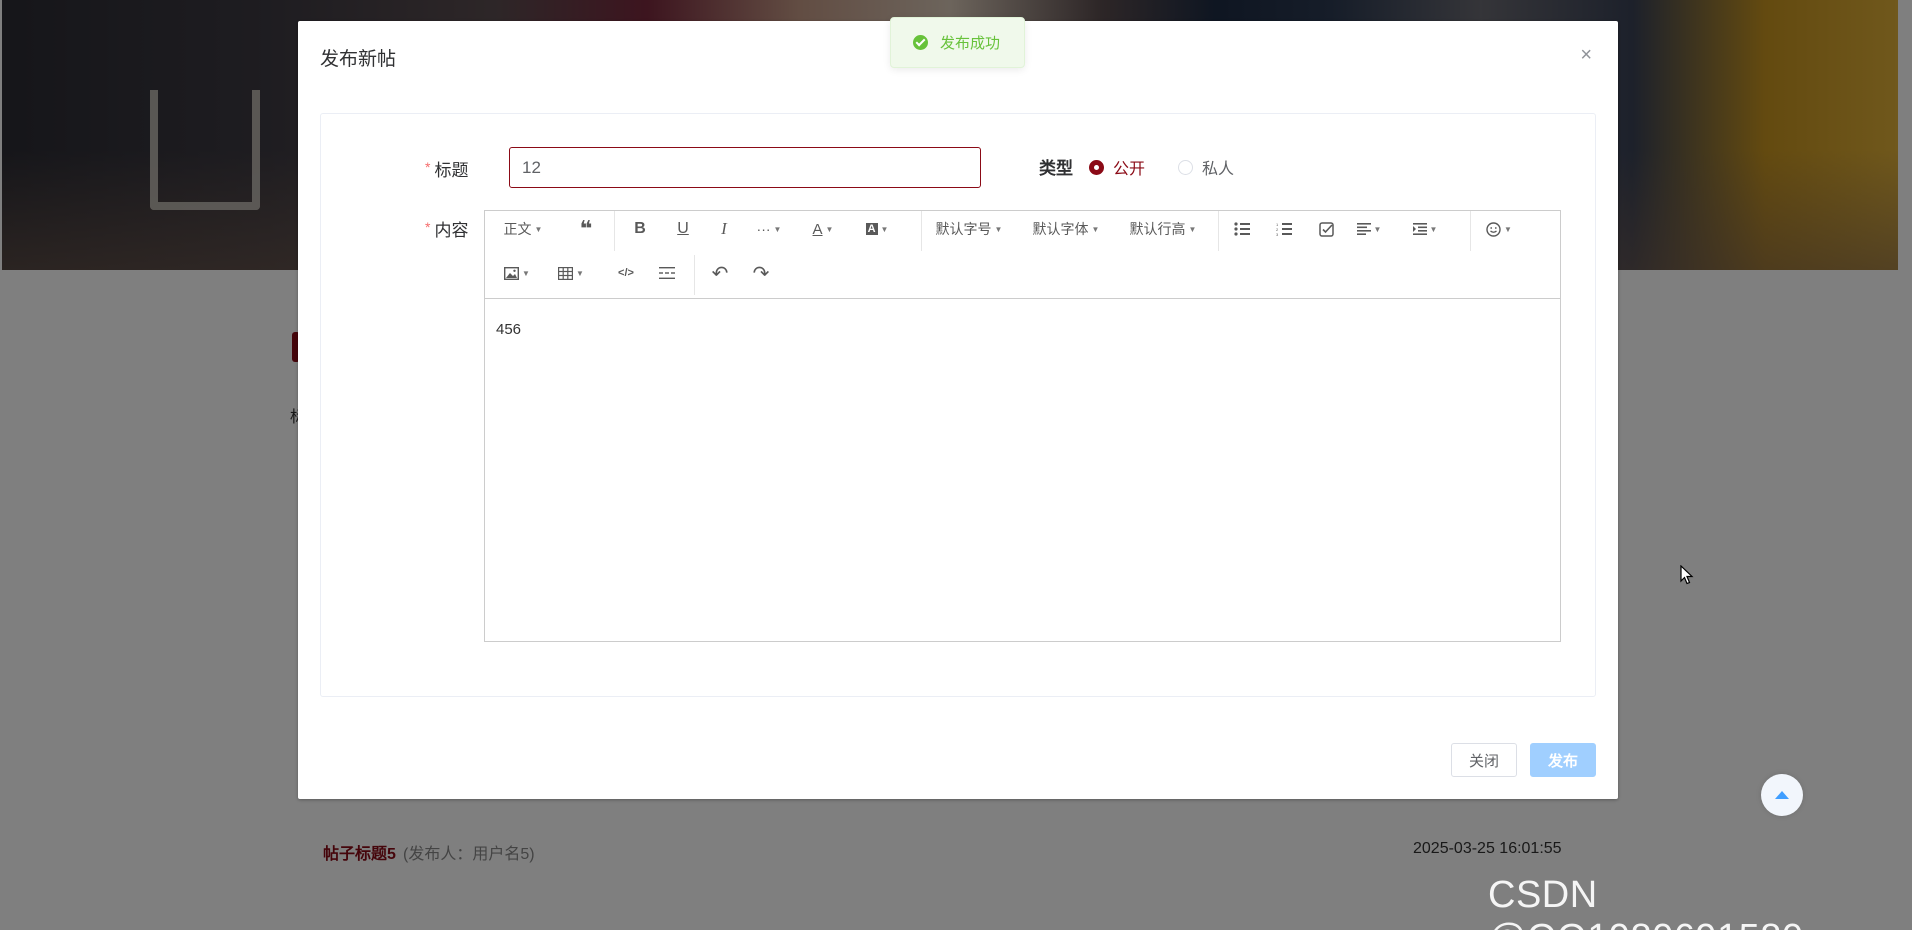 The image size is (1912, 930). What do you see at coordinates (745, 167) in the screenshot?
I see `title-input` at bounding box center [745, 167].